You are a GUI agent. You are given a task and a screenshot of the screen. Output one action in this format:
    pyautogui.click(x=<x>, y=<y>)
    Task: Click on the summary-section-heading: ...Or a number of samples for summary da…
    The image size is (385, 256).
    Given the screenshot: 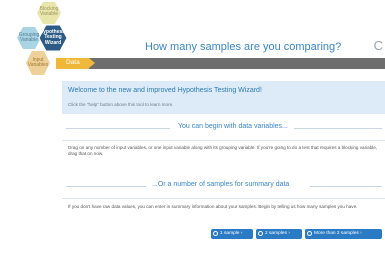 What is the action you would take?
    pyautogui.click(x=223, y=186)
    